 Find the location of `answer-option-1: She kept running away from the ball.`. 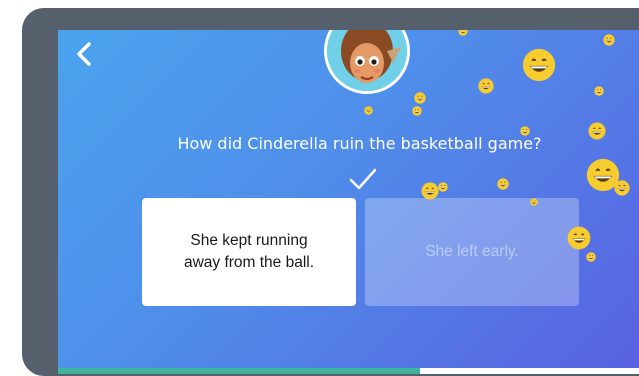

answer-option-1: She kept running away from the ball. is located at coordinates (249, 252).